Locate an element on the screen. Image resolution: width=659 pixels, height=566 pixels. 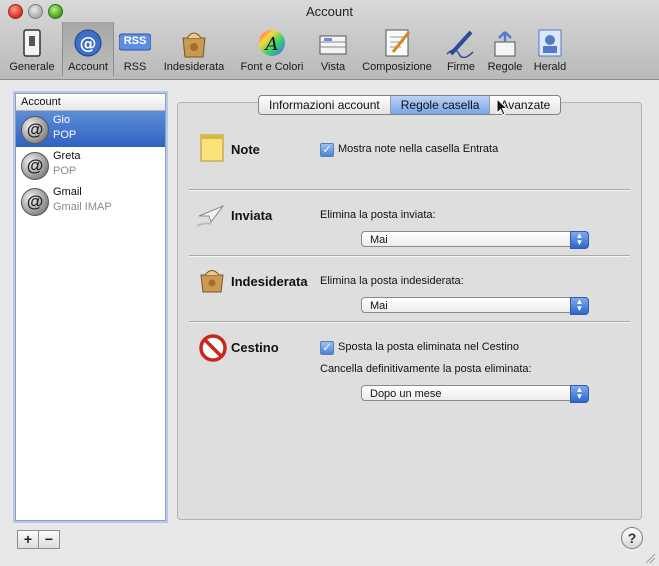
remove-account-button: − is located at coordinates (49, 539).